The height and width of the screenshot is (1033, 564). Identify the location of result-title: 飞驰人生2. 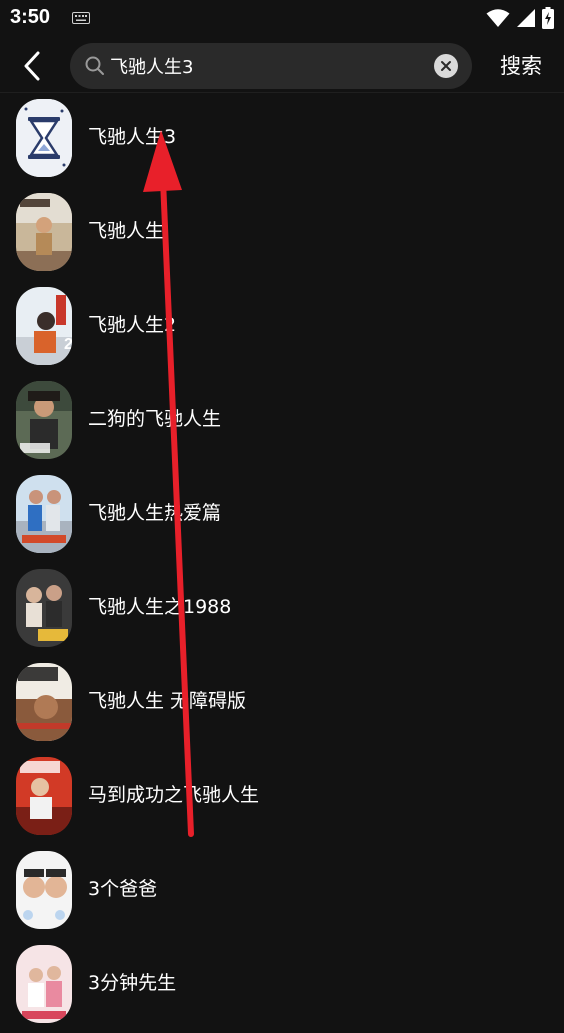
(132, 325).